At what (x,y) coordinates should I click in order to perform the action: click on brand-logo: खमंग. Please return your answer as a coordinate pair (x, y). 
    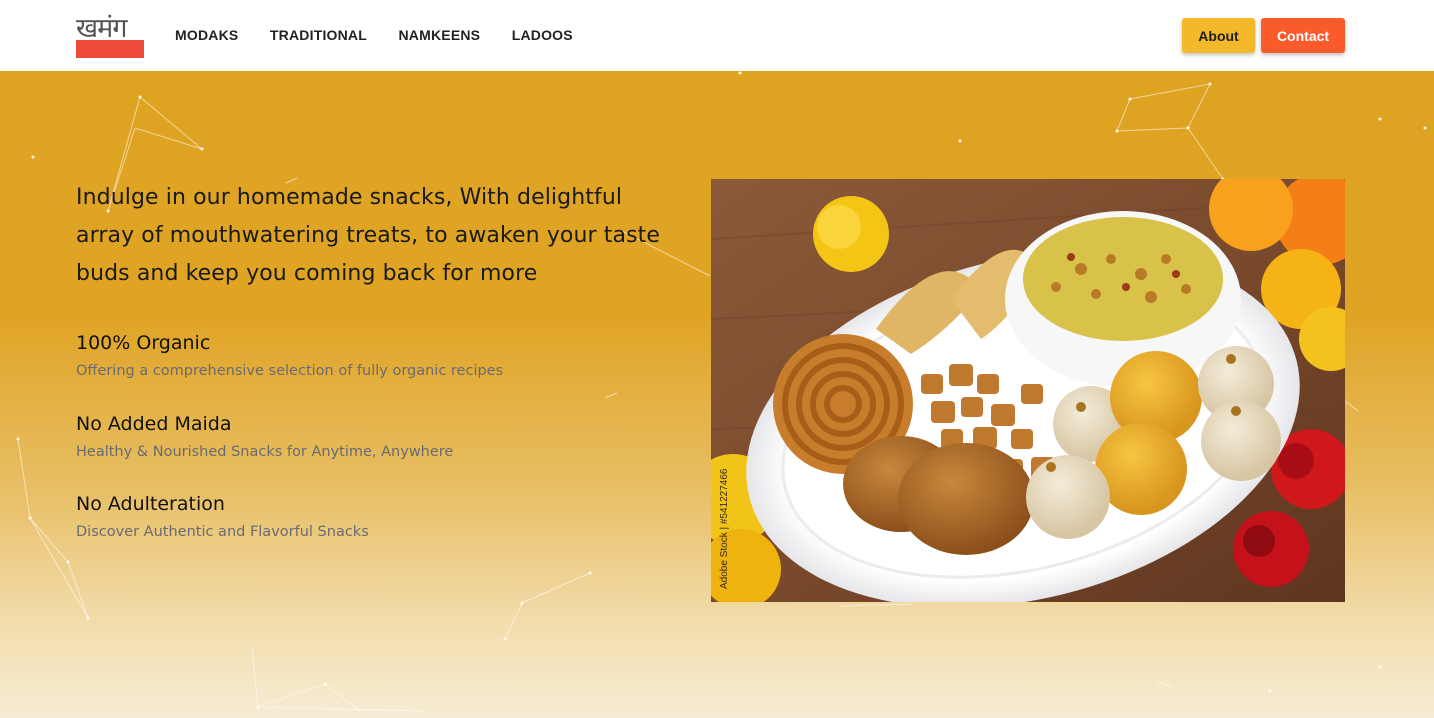
    Looking at the image, I should click on (110, 36).